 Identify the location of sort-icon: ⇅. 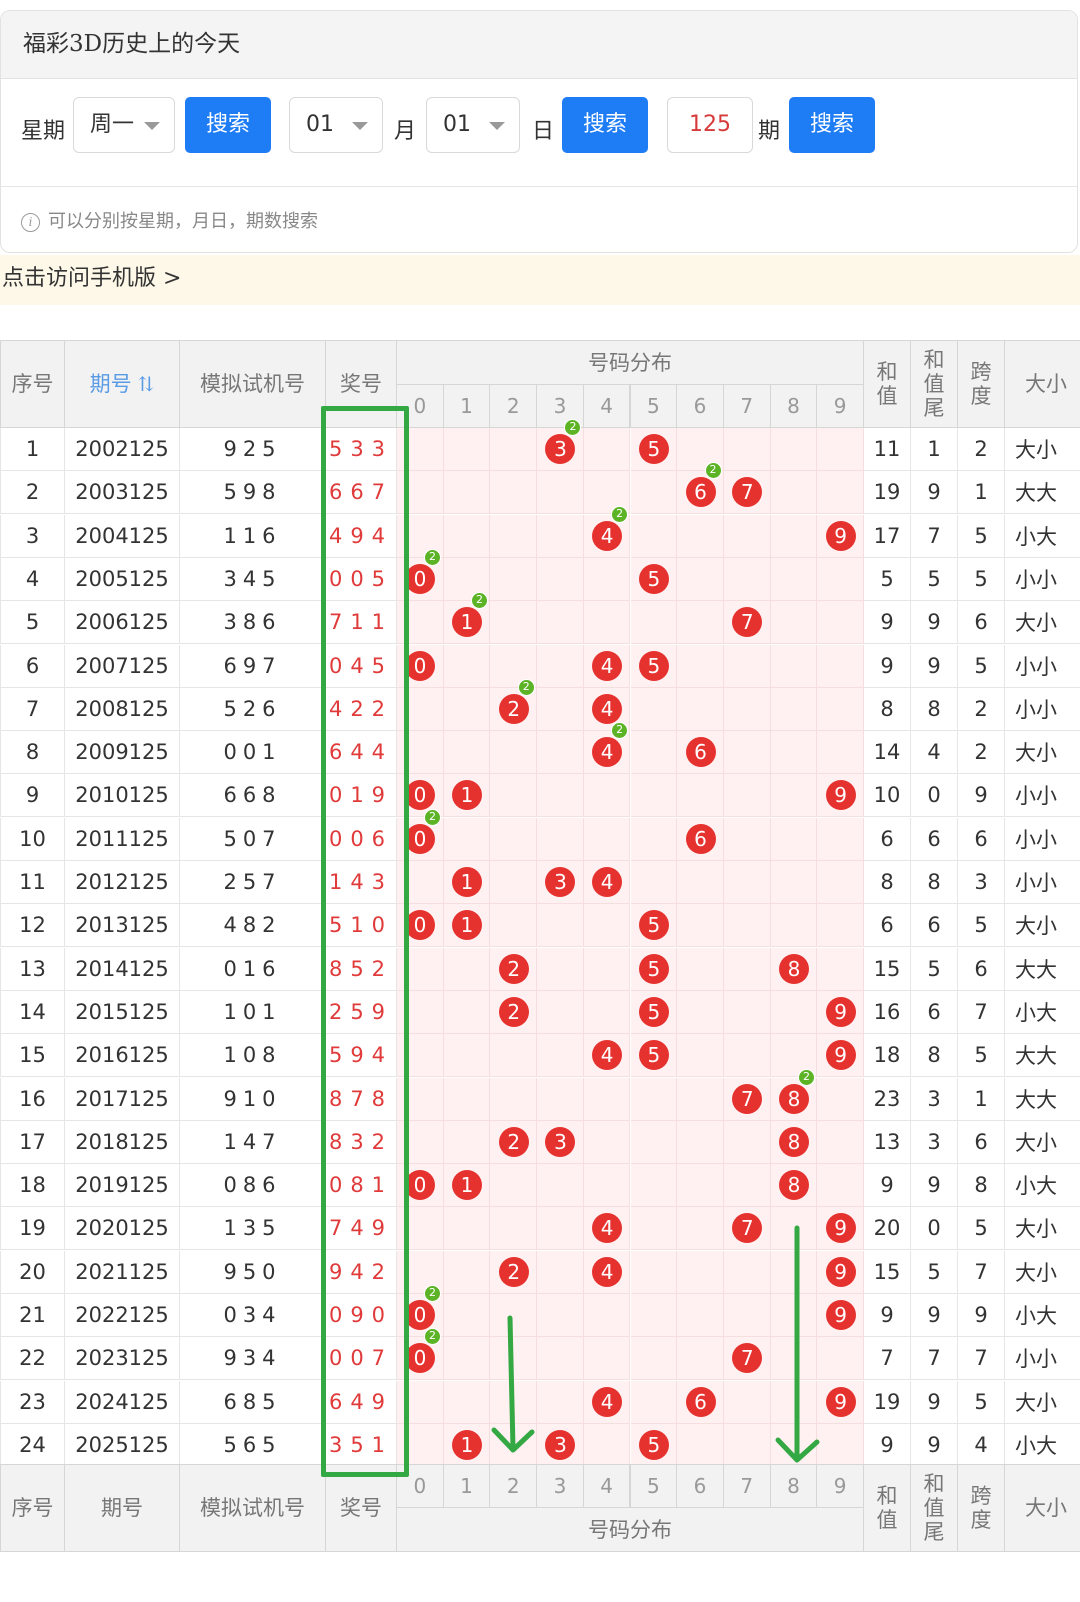
(146, 384).